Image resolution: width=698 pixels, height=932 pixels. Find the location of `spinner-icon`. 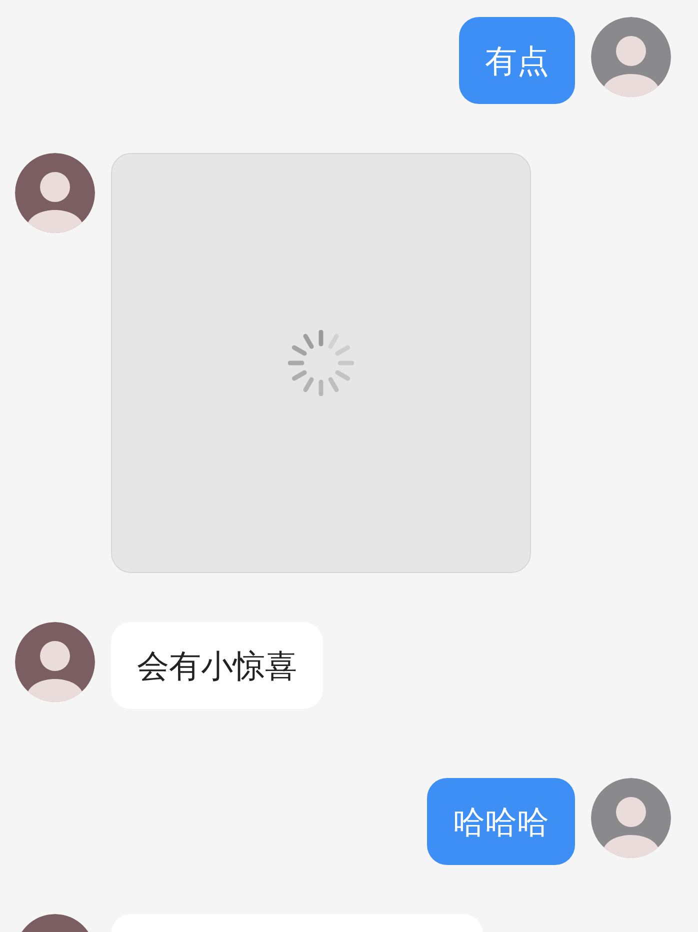

spinner-icon is located at coordinates (321, 363).